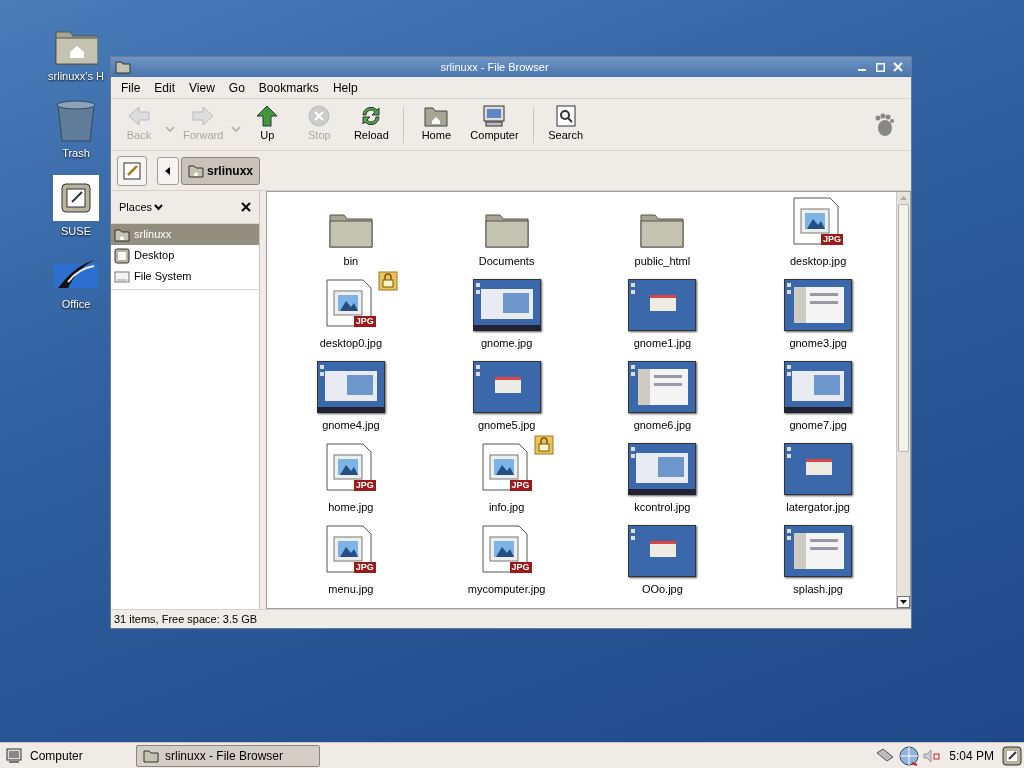 This screenshot has width=1024, height=768. What do you see at coordinates (565, 116) in the screenshot?
I see `search-icon` at bounding box center [565, 116].